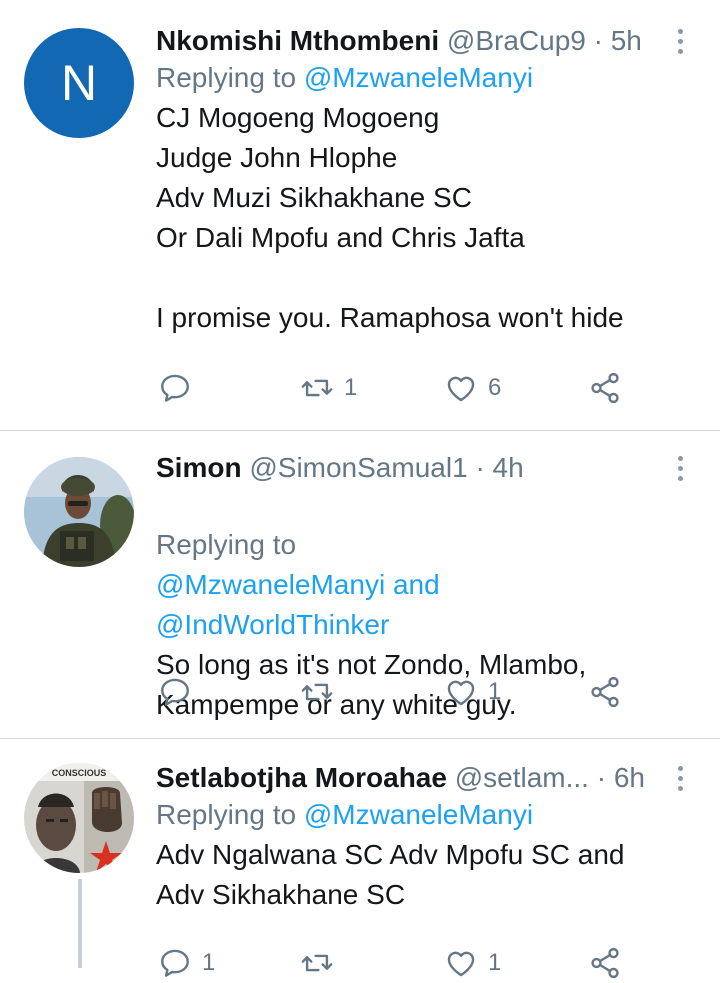  Describe the element at coordinates (80, 923) in the screenshot. I see `thread-line` at that location.